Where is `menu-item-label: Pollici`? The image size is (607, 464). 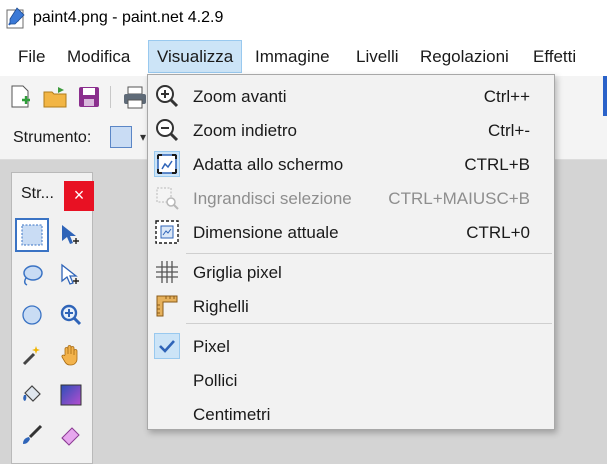
menu-item-label: Pollici is located at coordinates (215, 380).